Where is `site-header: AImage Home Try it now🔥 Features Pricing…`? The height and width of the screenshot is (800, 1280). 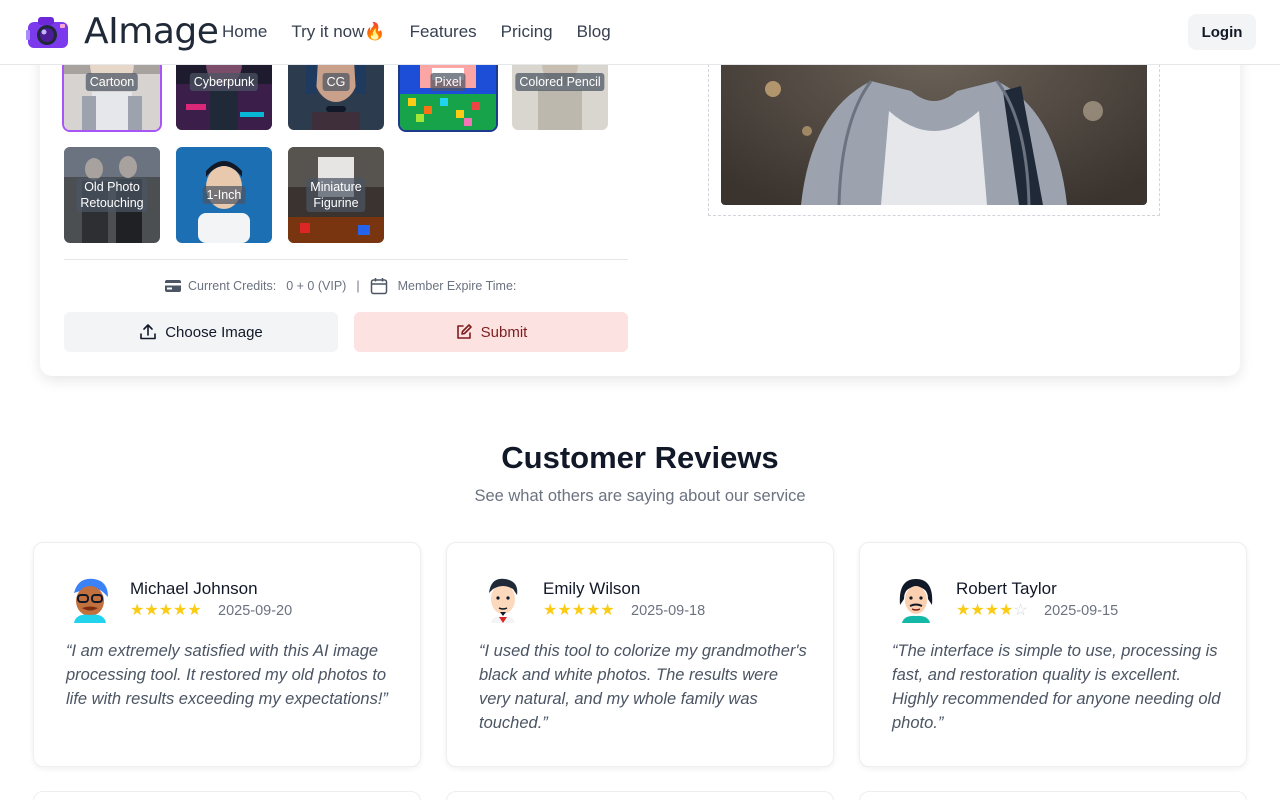 site-header: AImage Home Try it now🔥 Features Pricing… is located at coordinates (640, 32).